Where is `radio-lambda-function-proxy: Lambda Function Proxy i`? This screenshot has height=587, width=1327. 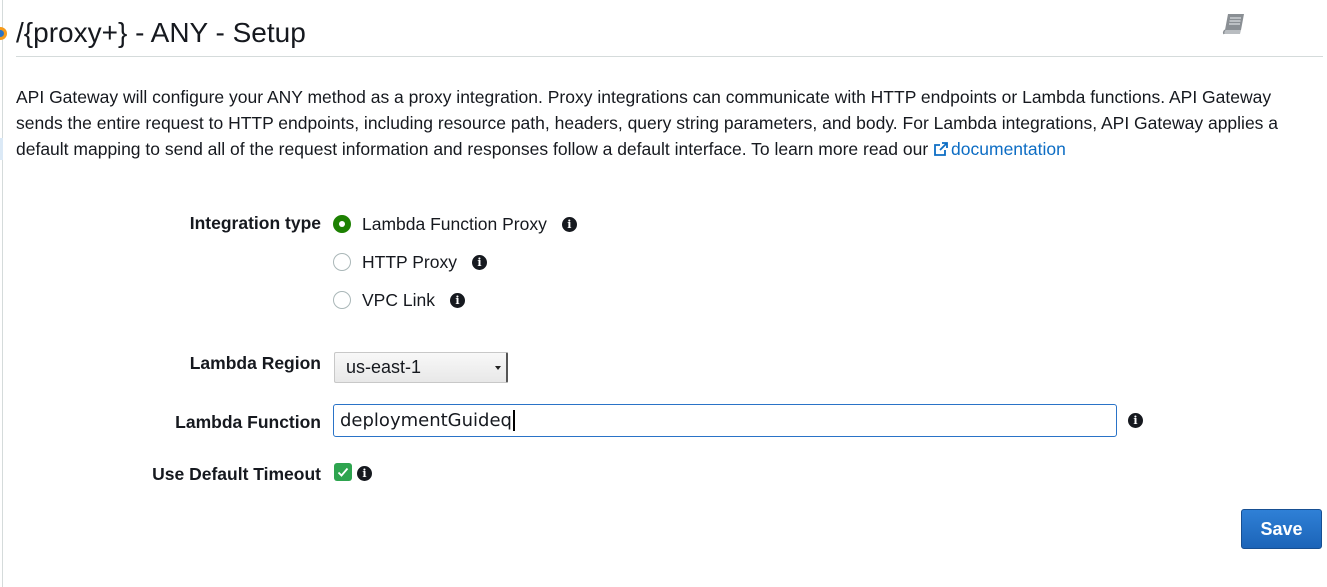
radio-lambda-function-proxy: Lambda Function Proxy i is located at coordinates (455, 224).